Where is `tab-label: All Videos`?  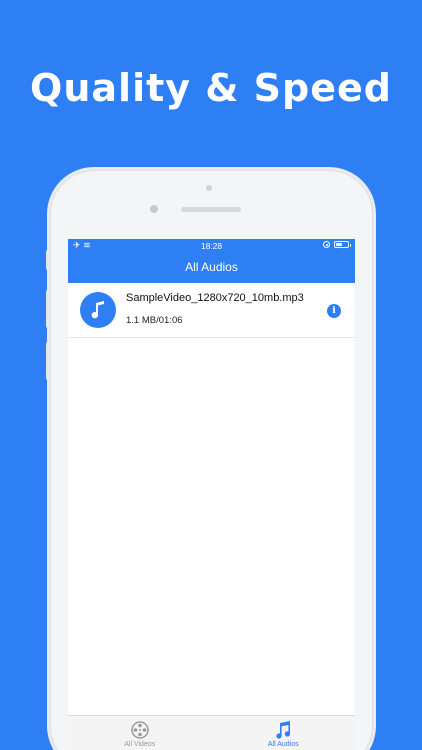
tab-label: All Videos is located at coordinates (140, 744).